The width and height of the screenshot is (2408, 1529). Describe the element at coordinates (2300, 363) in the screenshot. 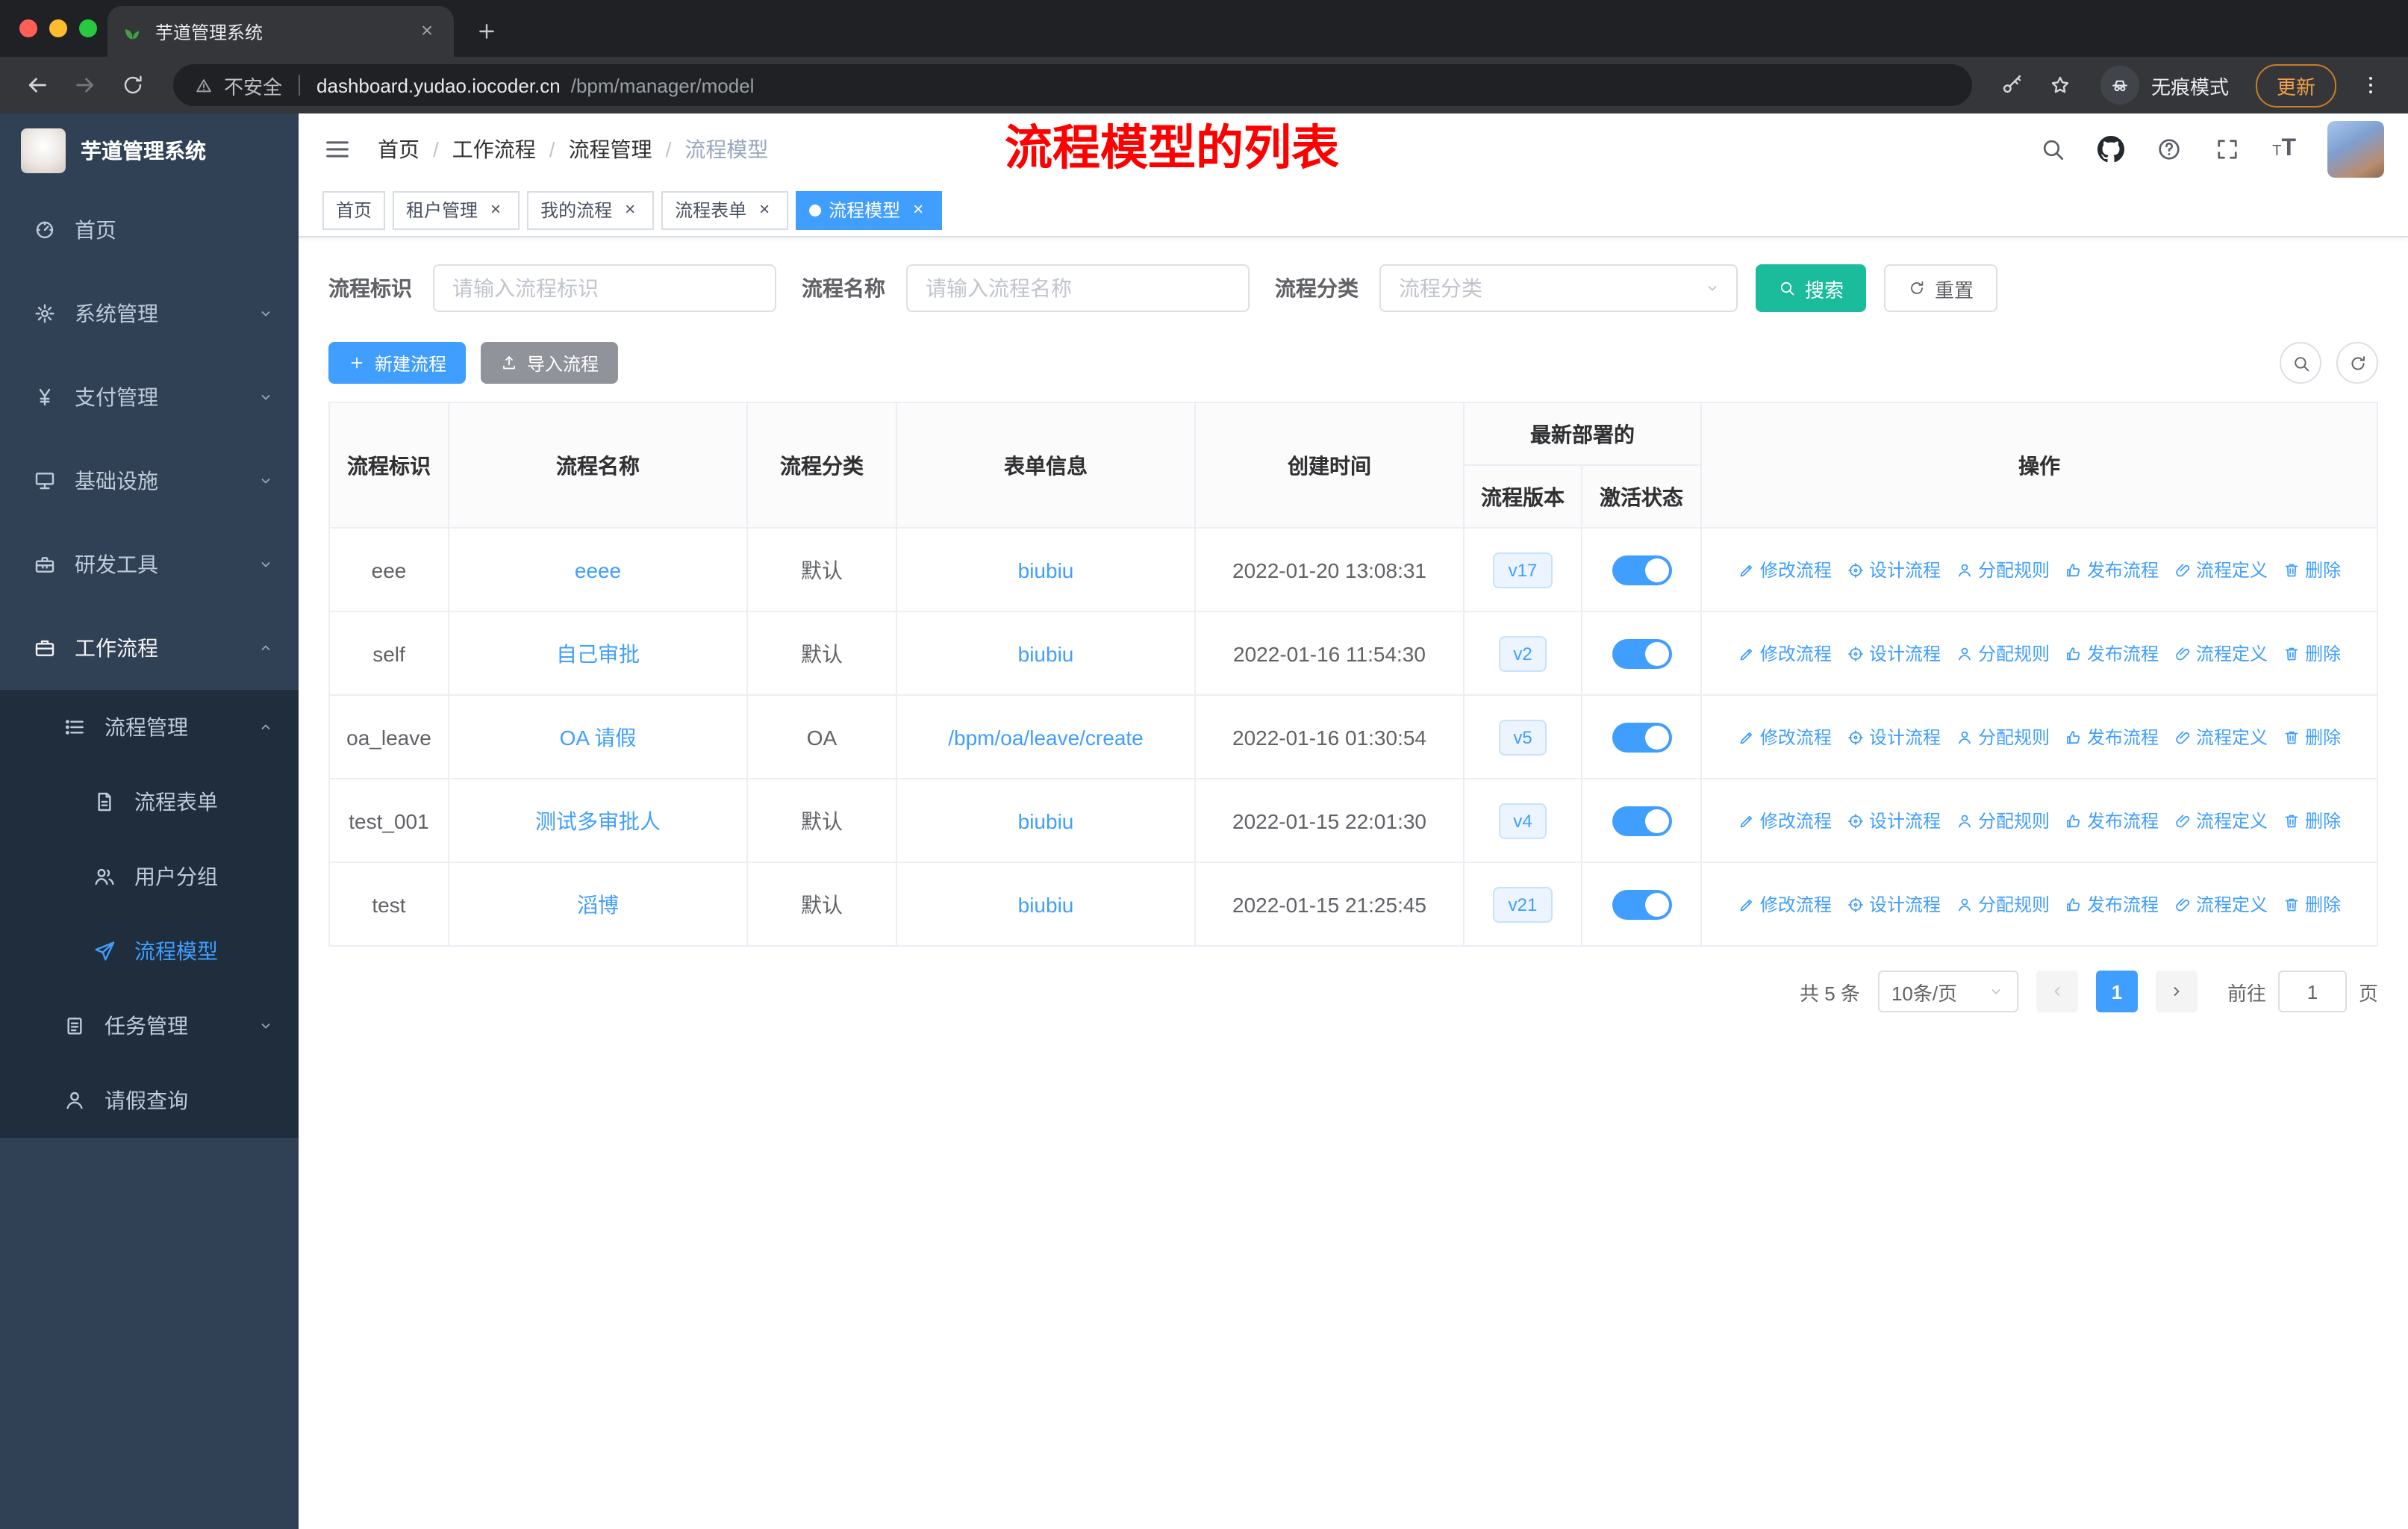

I see `toggle-search-button` at that location.